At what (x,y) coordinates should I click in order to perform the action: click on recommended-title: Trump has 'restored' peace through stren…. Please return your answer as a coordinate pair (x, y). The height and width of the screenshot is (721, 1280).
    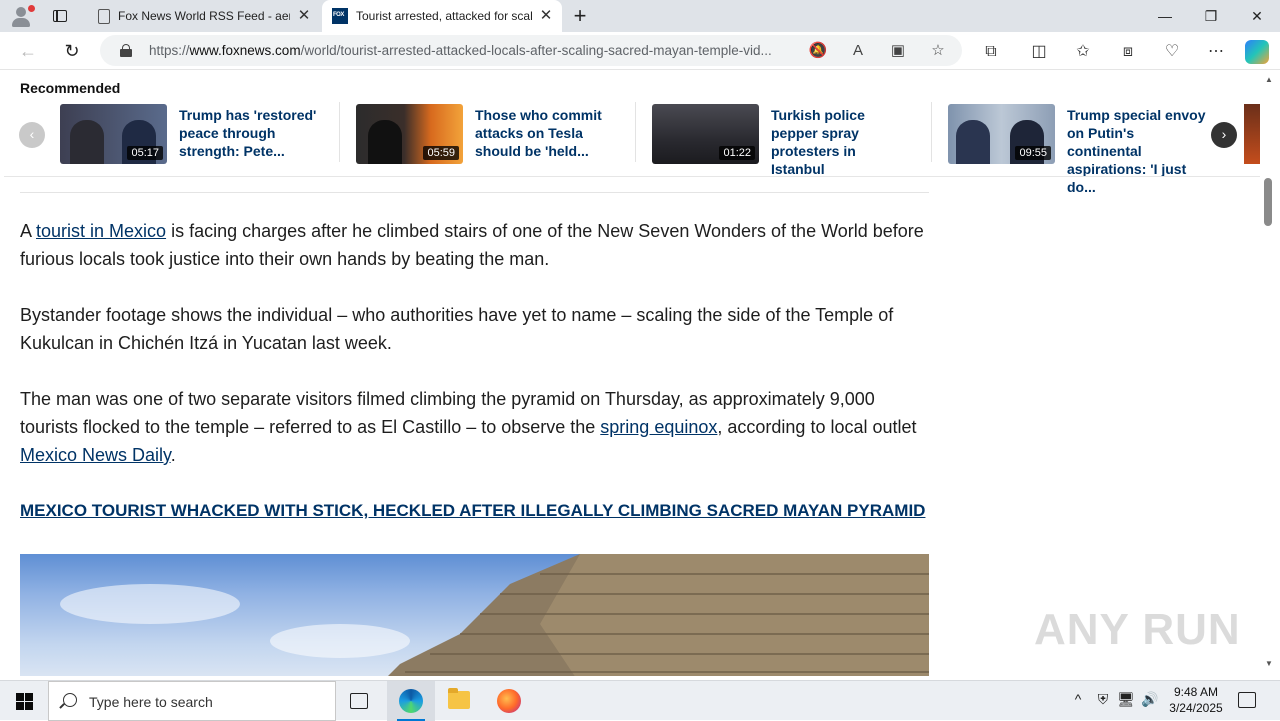
    Looking at the image, I should click on (249, 133).